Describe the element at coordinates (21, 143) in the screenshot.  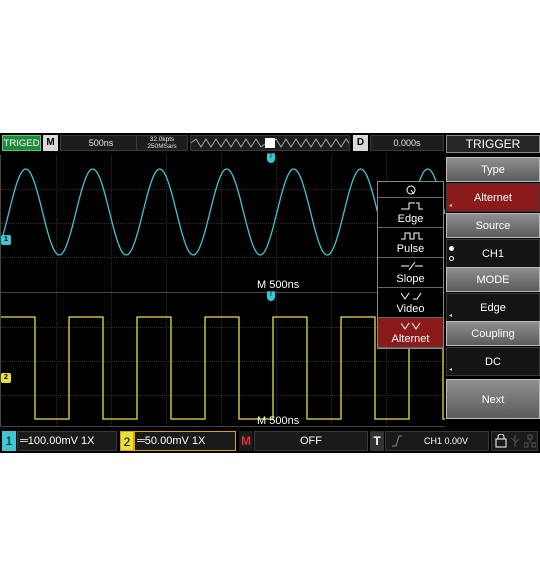
I see `trigger-status-badge: TRIGED` at that location.